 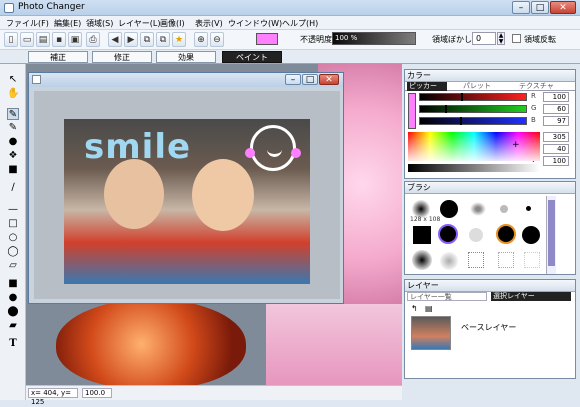 I want to click on layer-panel: レイヤー レイヤー一覧 選択レイヤー ↰ ▤ ベースレイヤー, so click(x=490, y=329).